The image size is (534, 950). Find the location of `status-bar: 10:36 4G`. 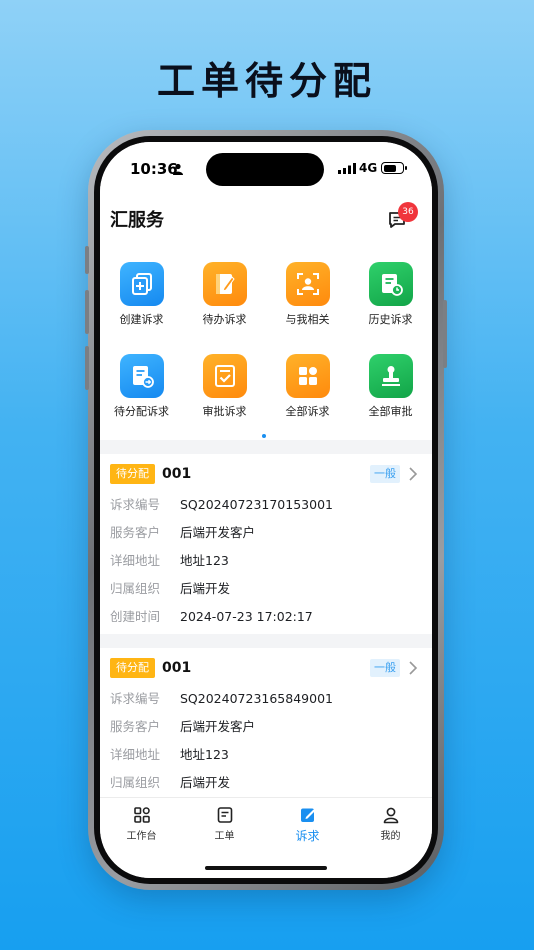

status-bar: 10:36 4G is located at coordinates (266, 169).